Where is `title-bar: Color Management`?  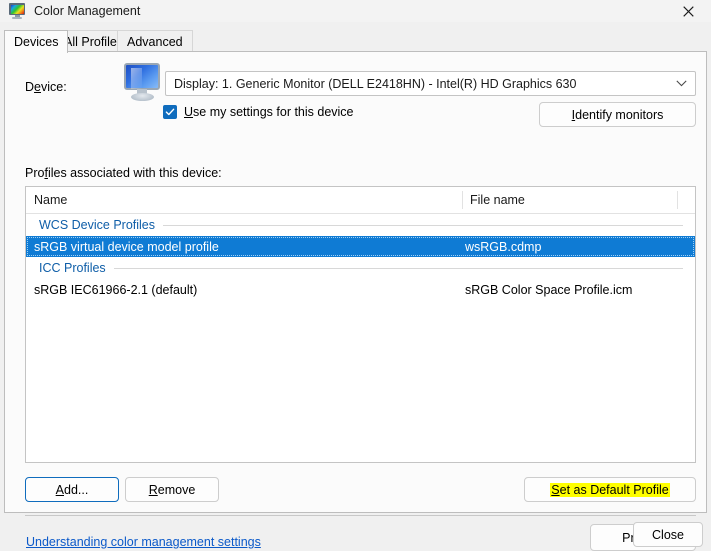
title-bar: Color Management is located at coordinates (355, 11).